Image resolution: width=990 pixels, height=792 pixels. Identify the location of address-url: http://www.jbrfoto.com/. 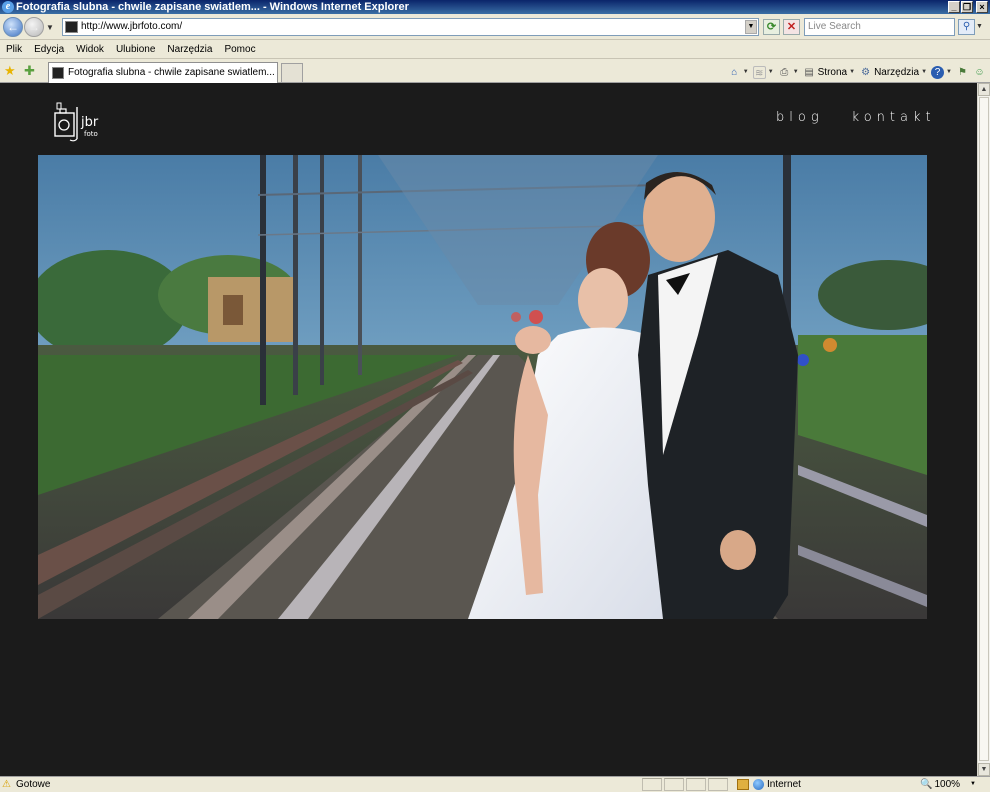
(131, 27).